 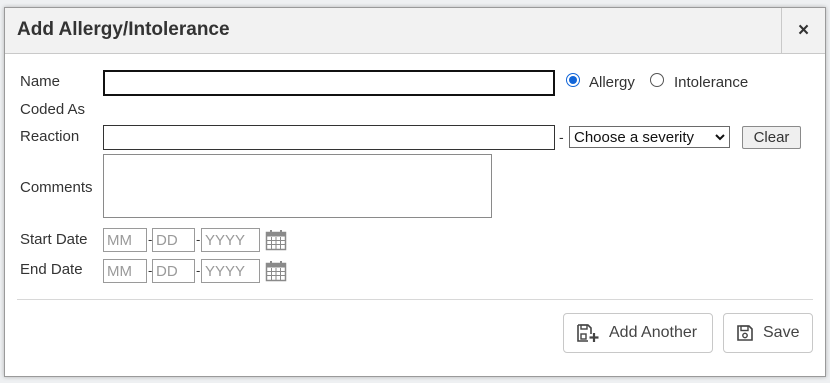 I want to click on comments-label: Comments, so click(x=56, y=187).